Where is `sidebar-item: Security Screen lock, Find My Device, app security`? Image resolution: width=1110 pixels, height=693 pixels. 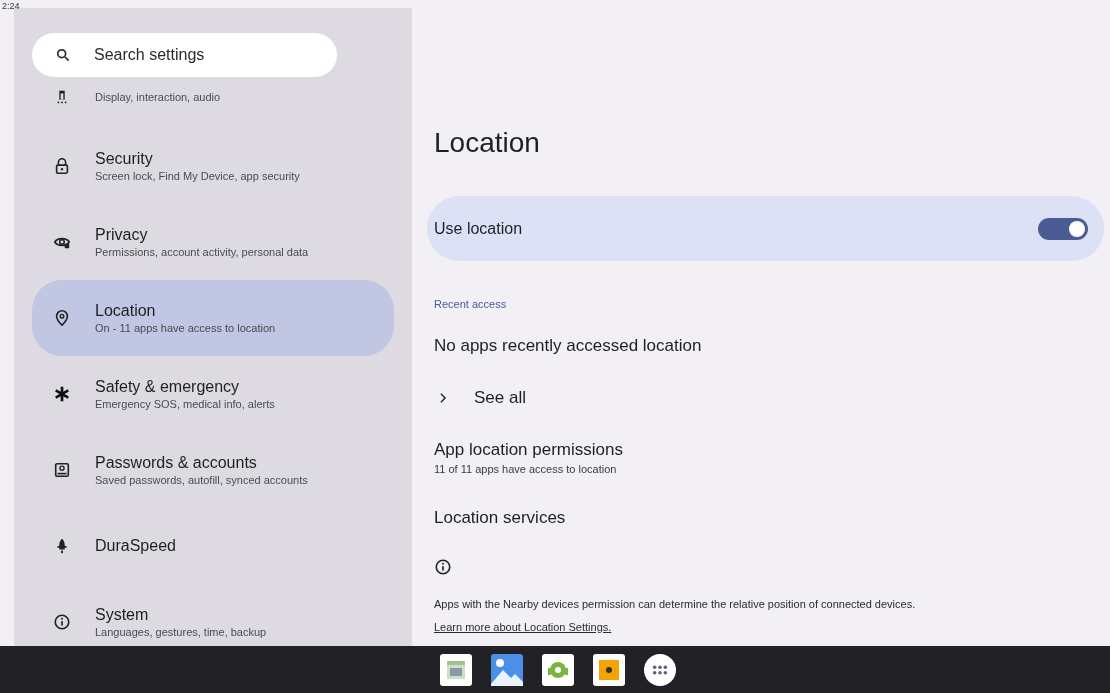
sidebar-item: Security Screen lock, Find My Device, app security is located at coordinates (213, 166).